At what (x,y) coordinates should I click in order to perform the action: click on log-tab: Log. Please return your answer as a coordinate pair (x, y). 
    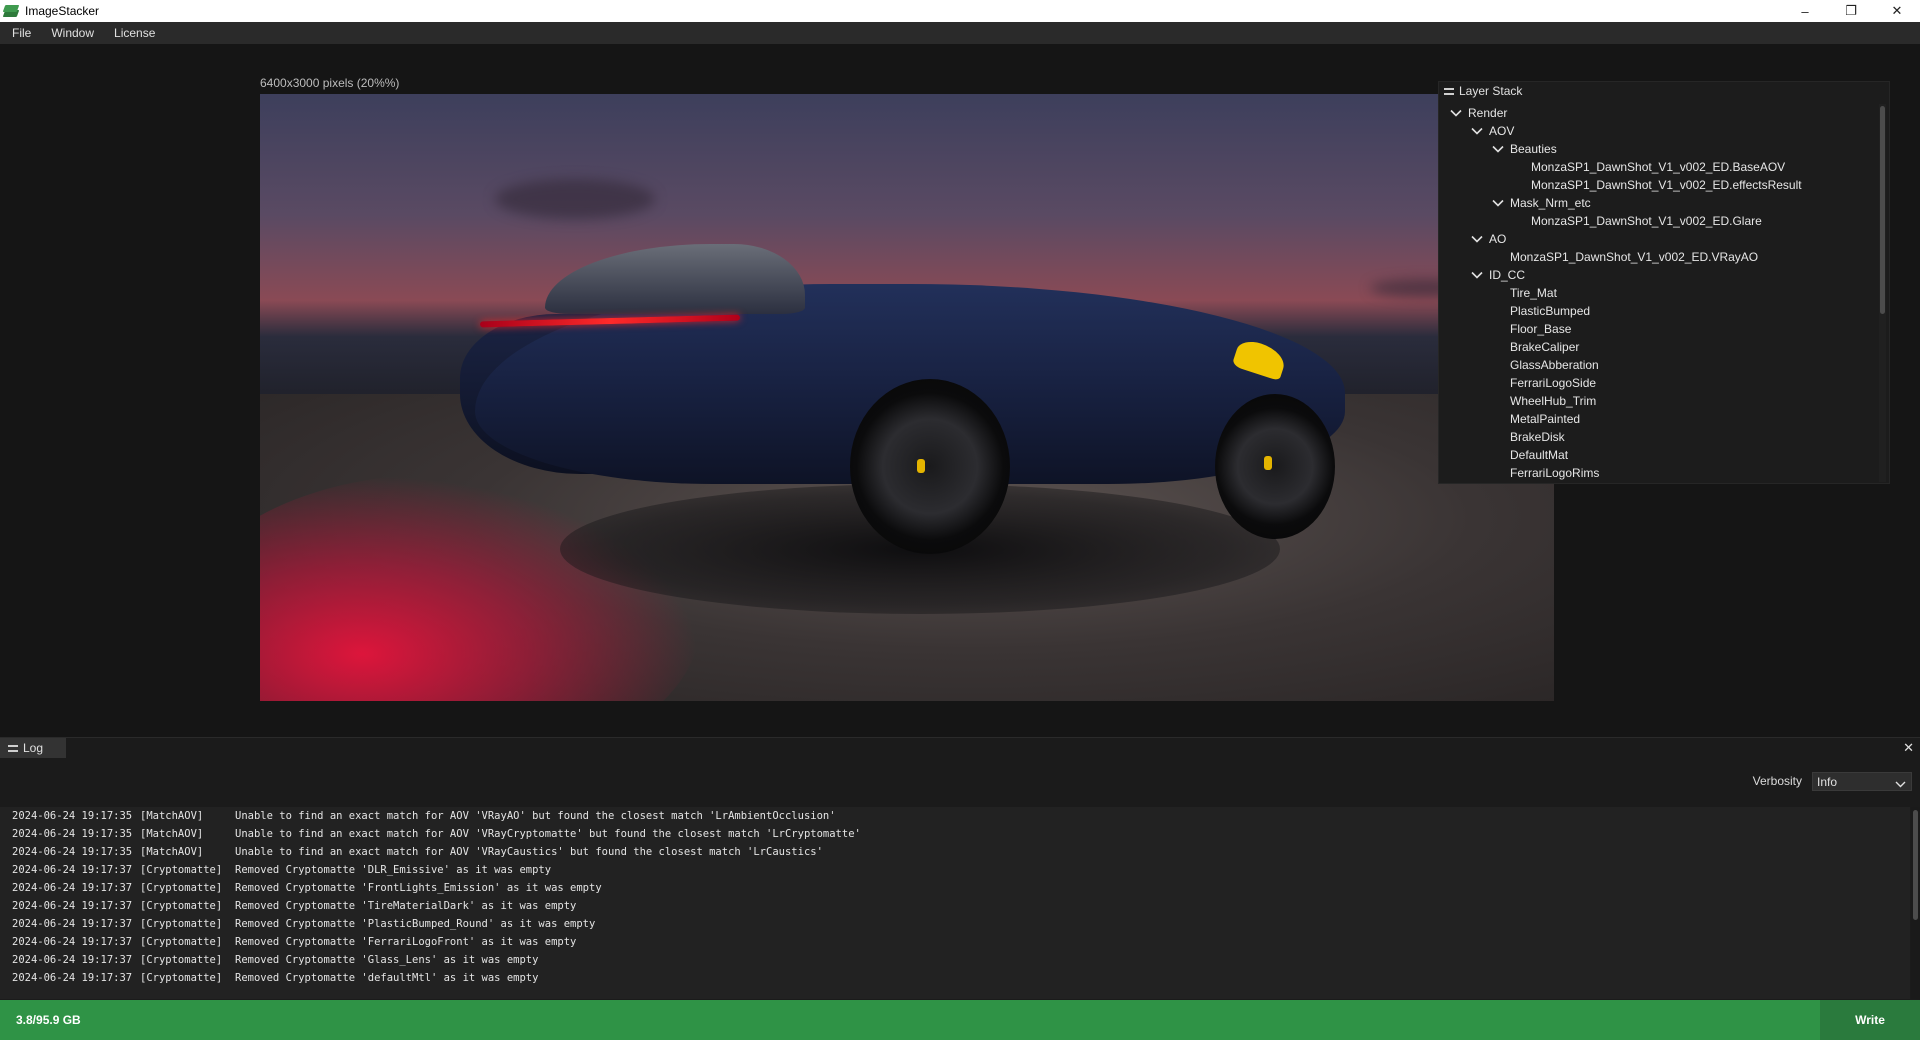
    Looking at the image, I should click on (33, 748).